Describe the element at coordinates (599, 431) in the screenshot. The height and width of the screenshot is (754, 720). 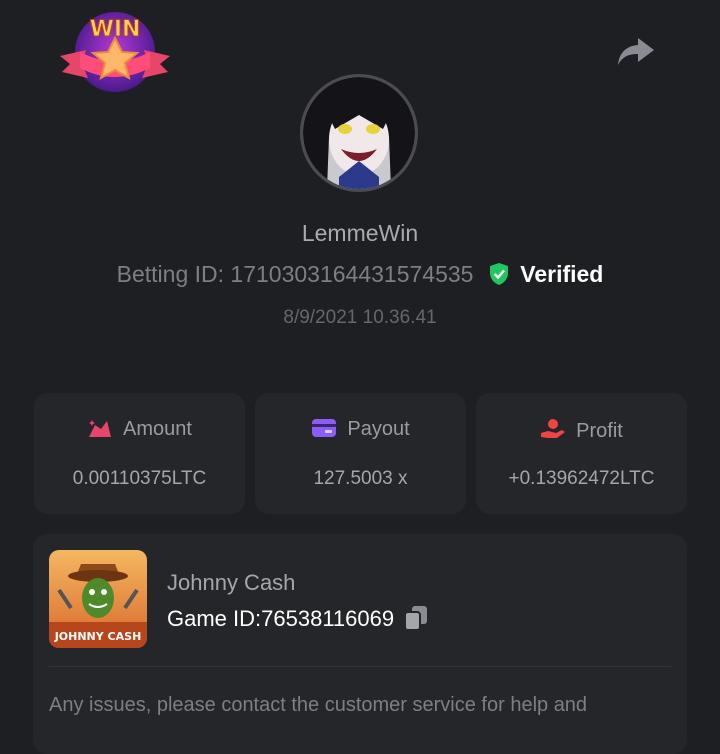
I see `stat-label-profit: Profit` at that location.